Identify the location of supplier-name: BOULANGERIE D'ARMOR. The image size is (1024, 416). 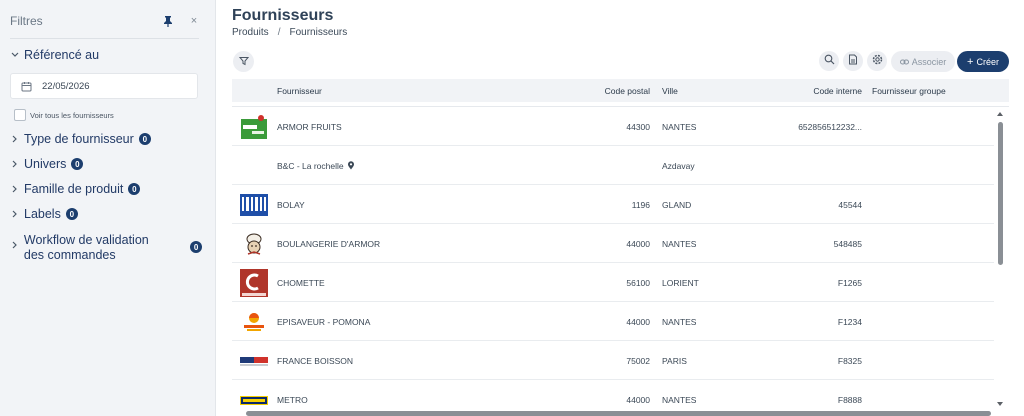
(329, 244).